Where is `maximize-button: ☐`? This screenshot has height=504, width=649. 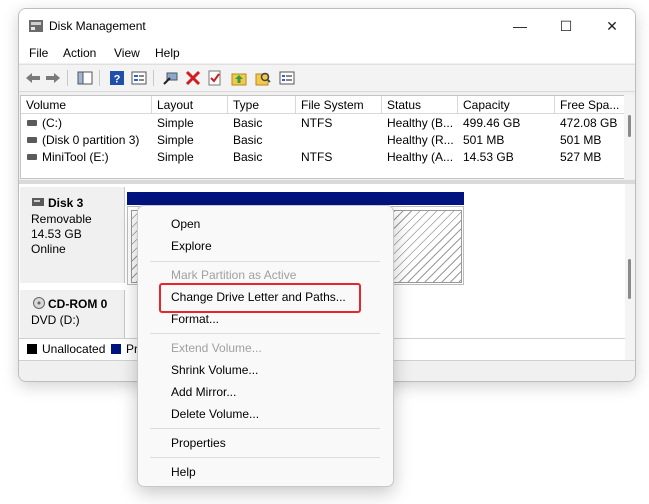
maximize-button: ☐ is located at coordinates (566, 26).